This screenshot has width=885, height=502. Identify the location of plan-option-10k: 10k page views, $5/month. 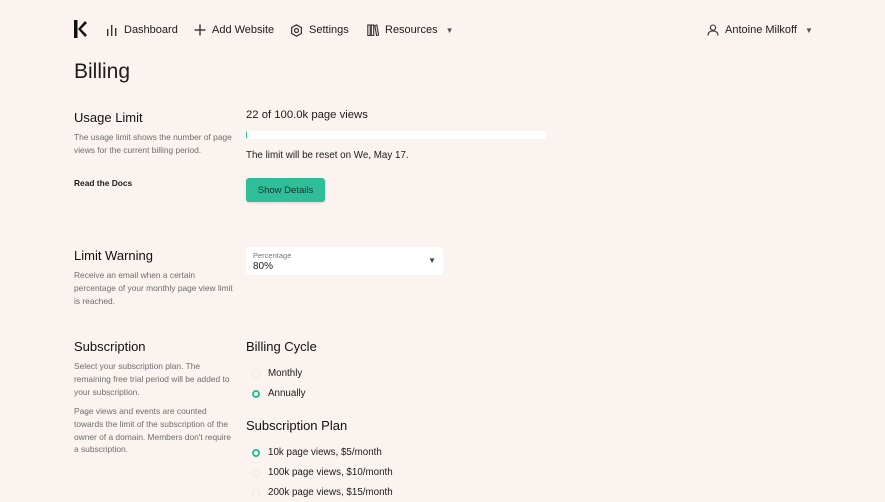
(317, 452).